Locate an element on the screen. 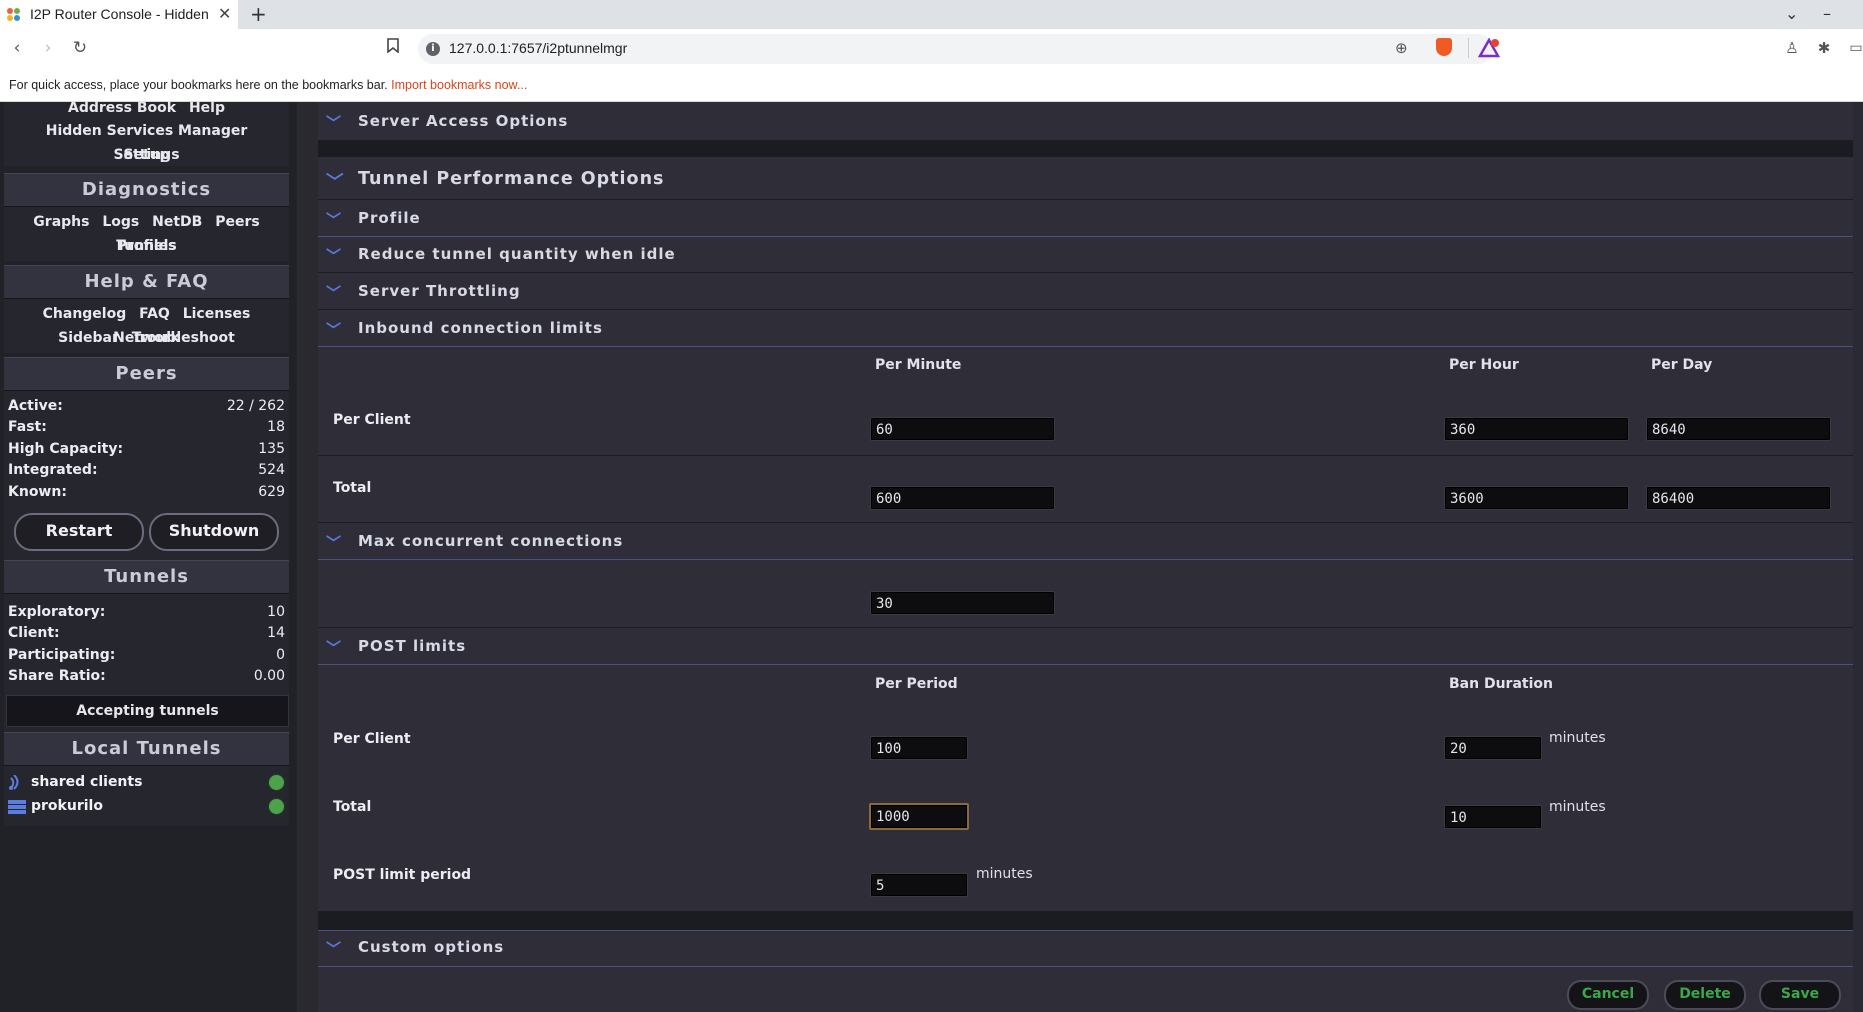 This screenshot has height=1012, width=1863. back-icon: ‹ is located at coordinates (17, 48).